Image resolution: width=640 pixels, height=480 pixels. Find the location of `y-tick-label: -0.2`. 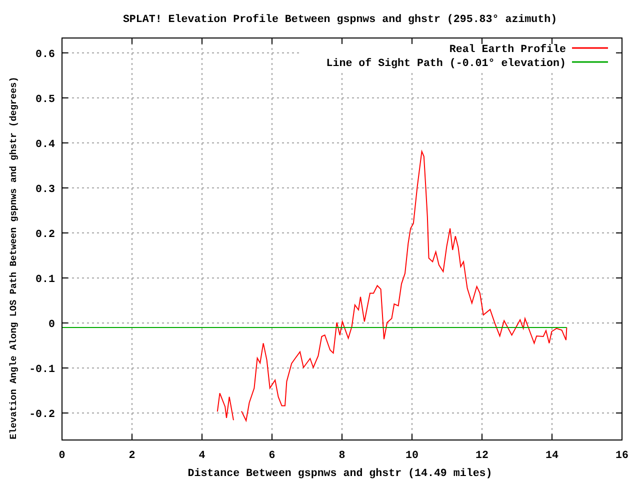

y-tick-label: -0.2 is located at coordinates (42, 415).